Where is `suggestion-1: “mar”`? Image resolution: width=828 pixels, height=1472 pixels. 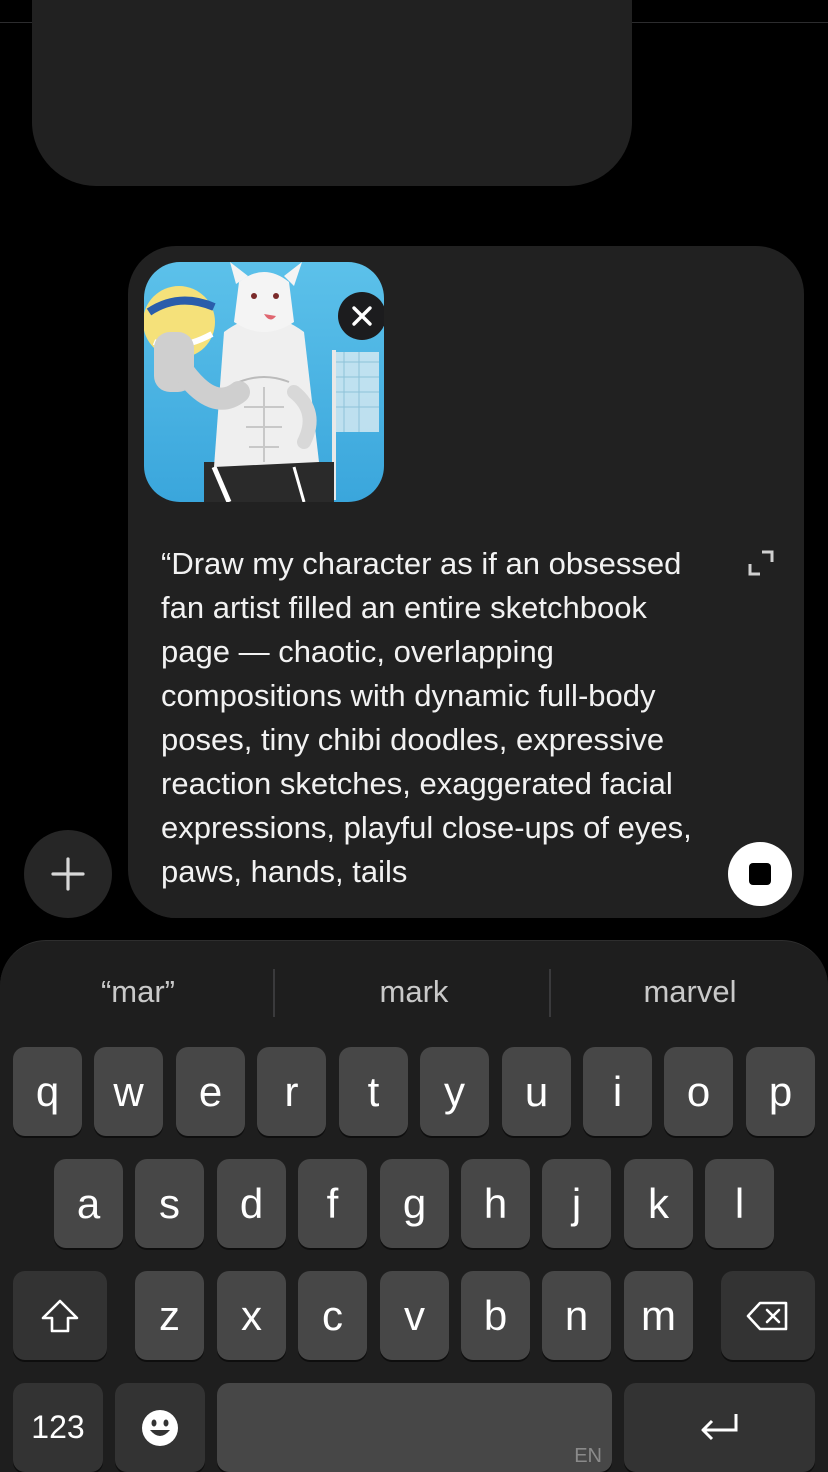 suggestion-1: “mar” is located at coordinates (138, 992).